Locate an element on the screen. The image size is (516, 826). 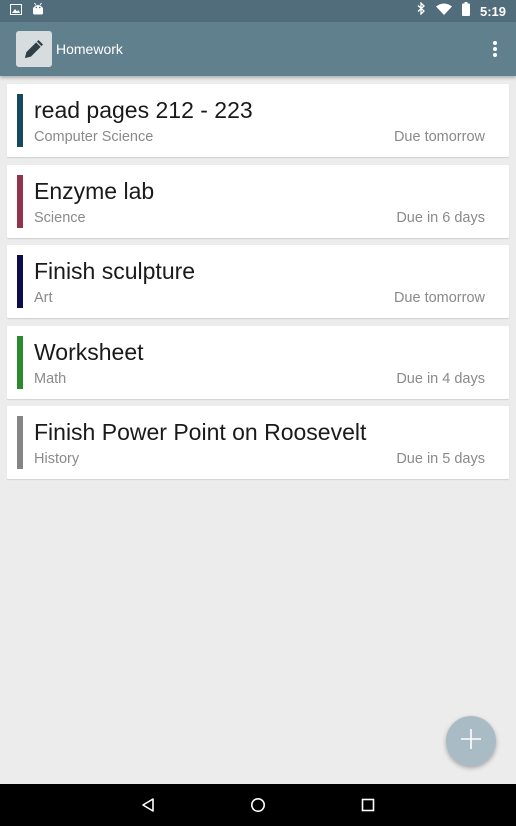
home-icon is located at coordinates (258, 805).